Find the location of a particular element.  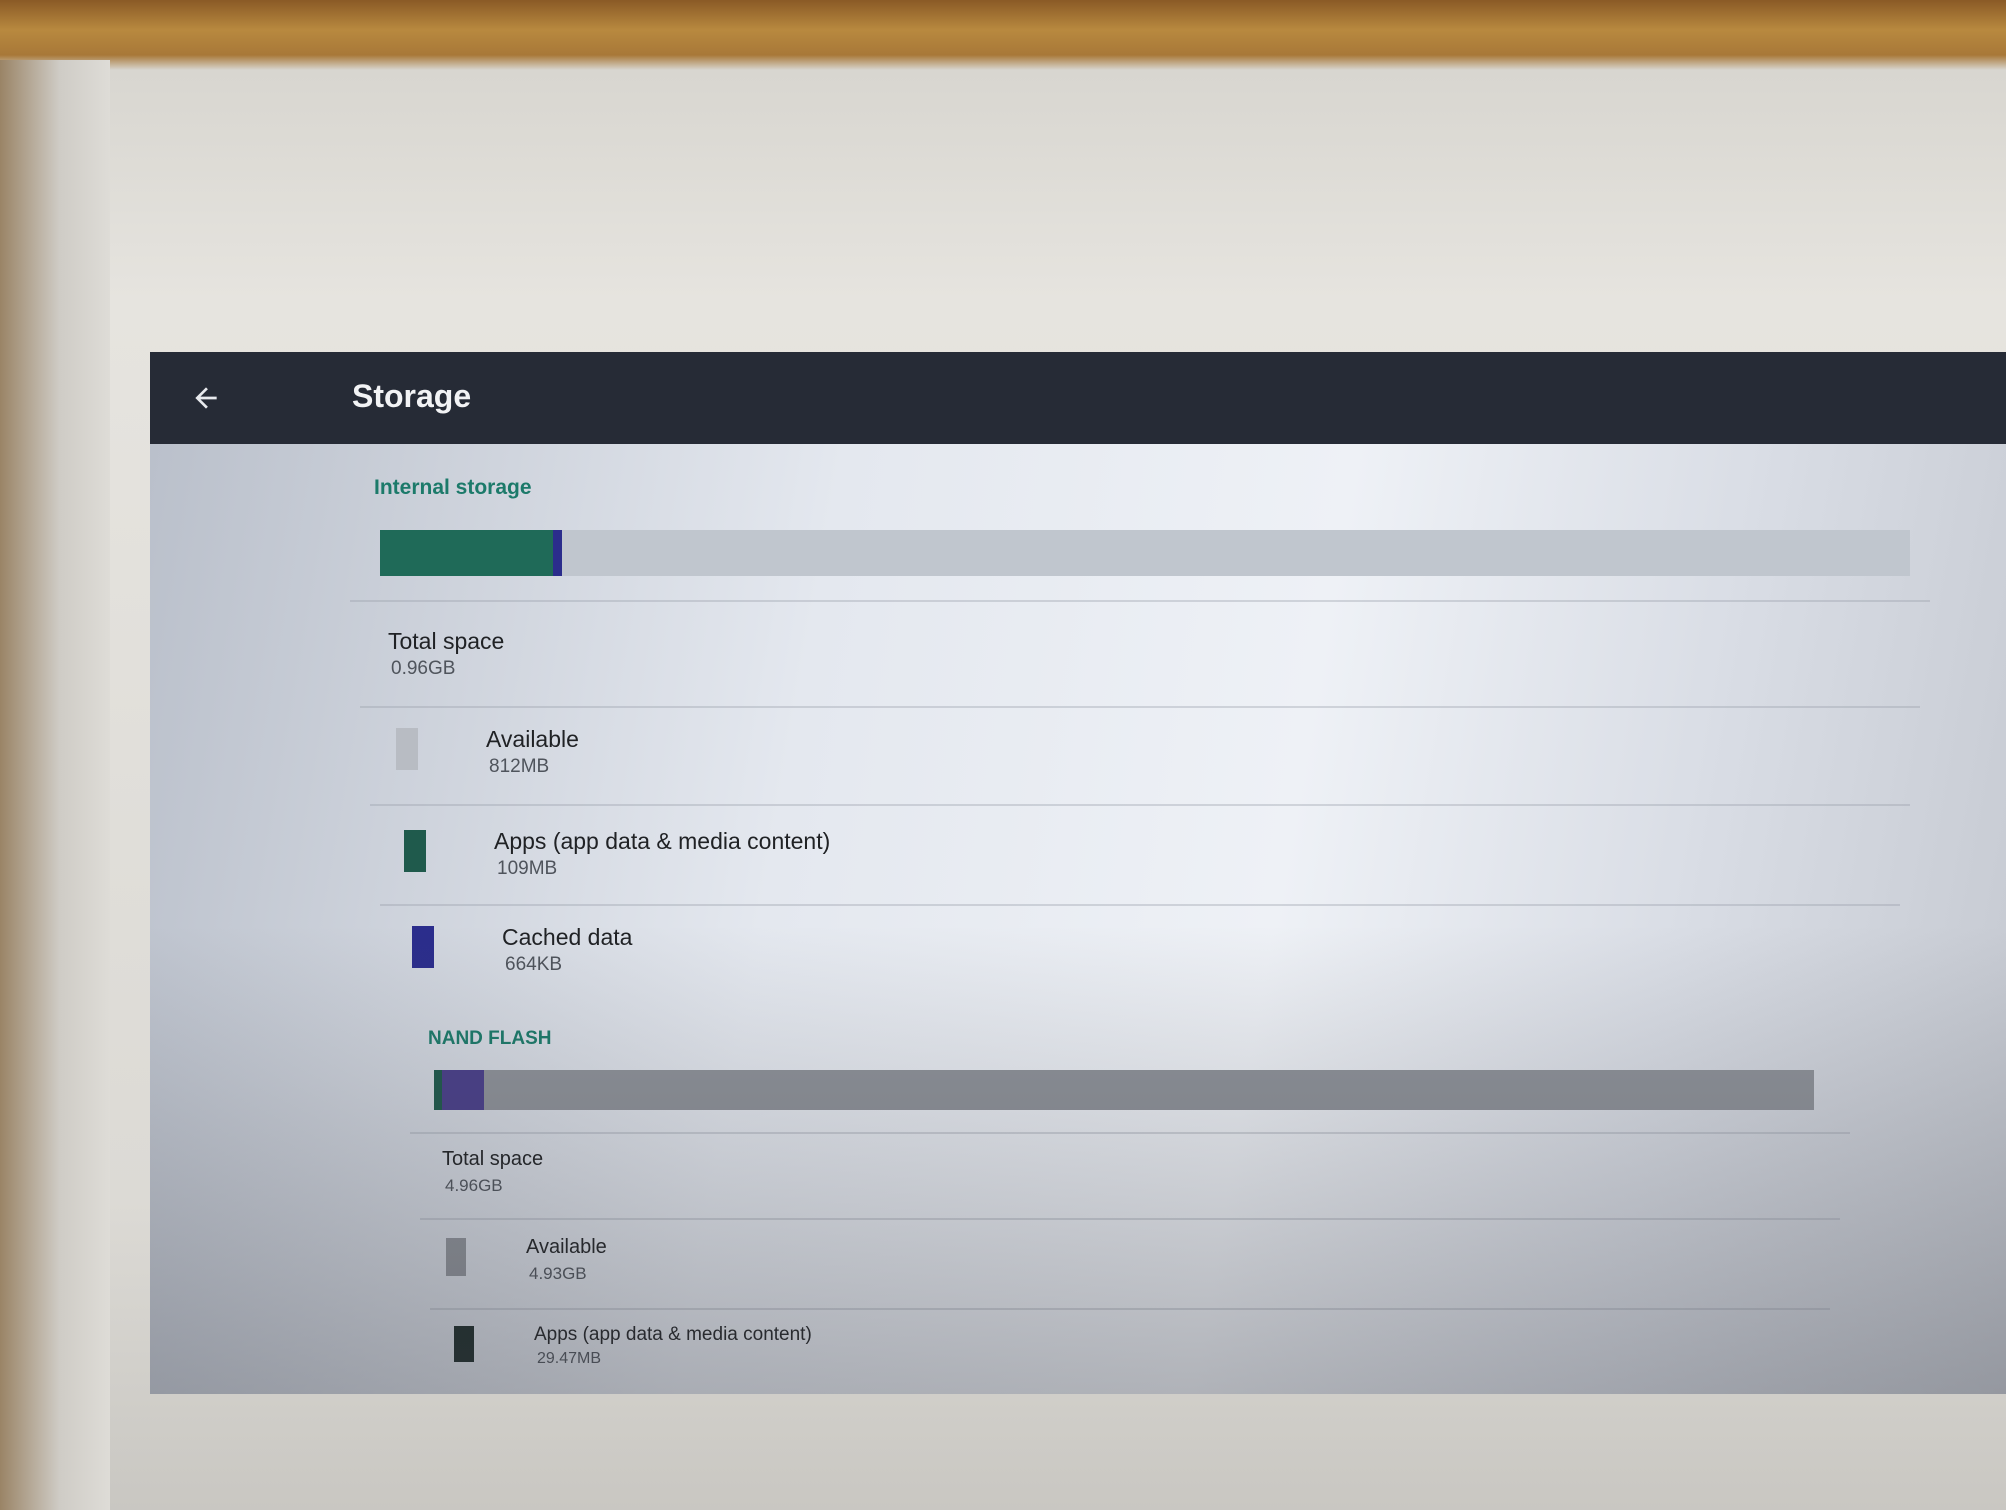

app-bar: Storage is located at coordinates (1078, 398).